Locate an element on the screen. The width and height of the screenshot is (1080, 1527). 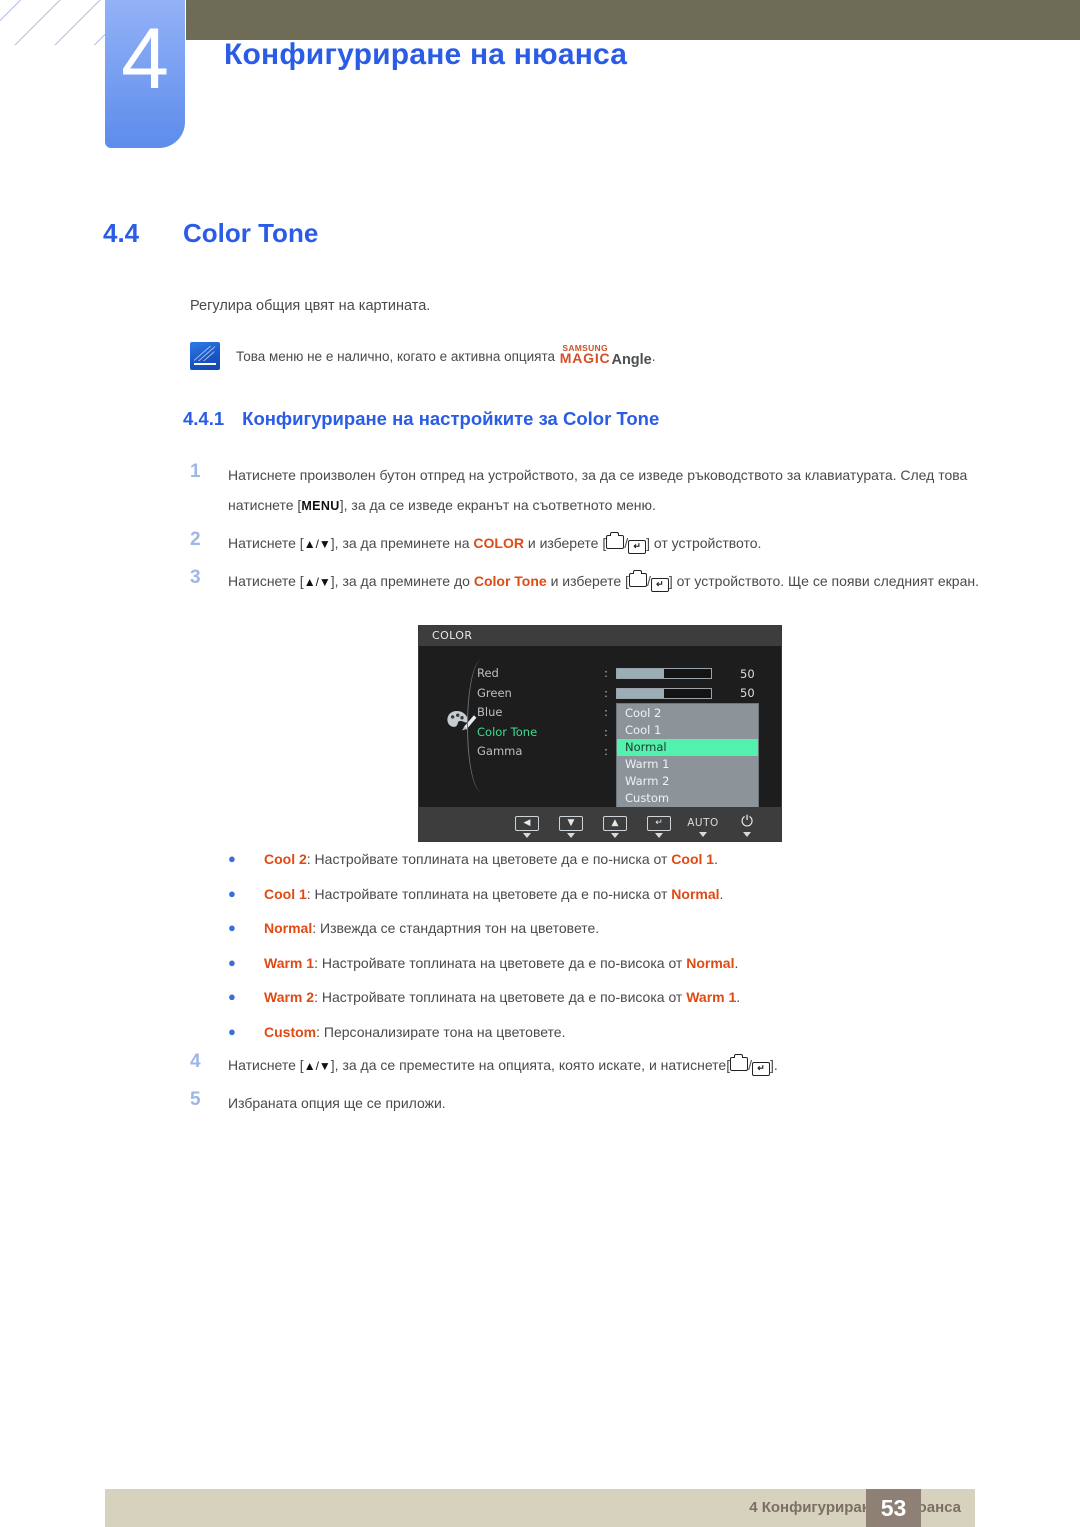
text-run: ], за да преминете на is located at coordinates (402, 543).